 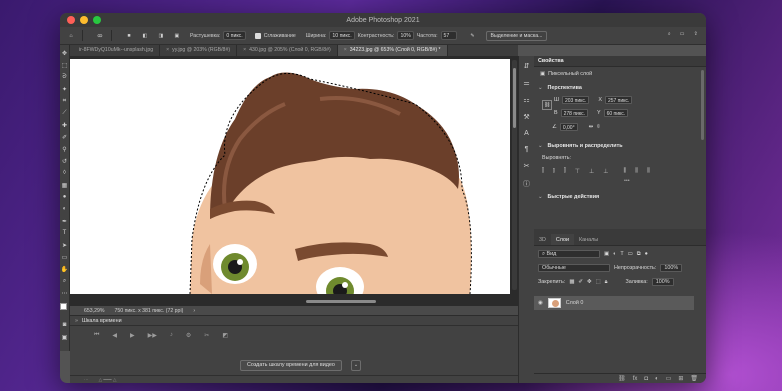 I want to click on pen-tool-icon: ✒, so click(x=65, y=221).